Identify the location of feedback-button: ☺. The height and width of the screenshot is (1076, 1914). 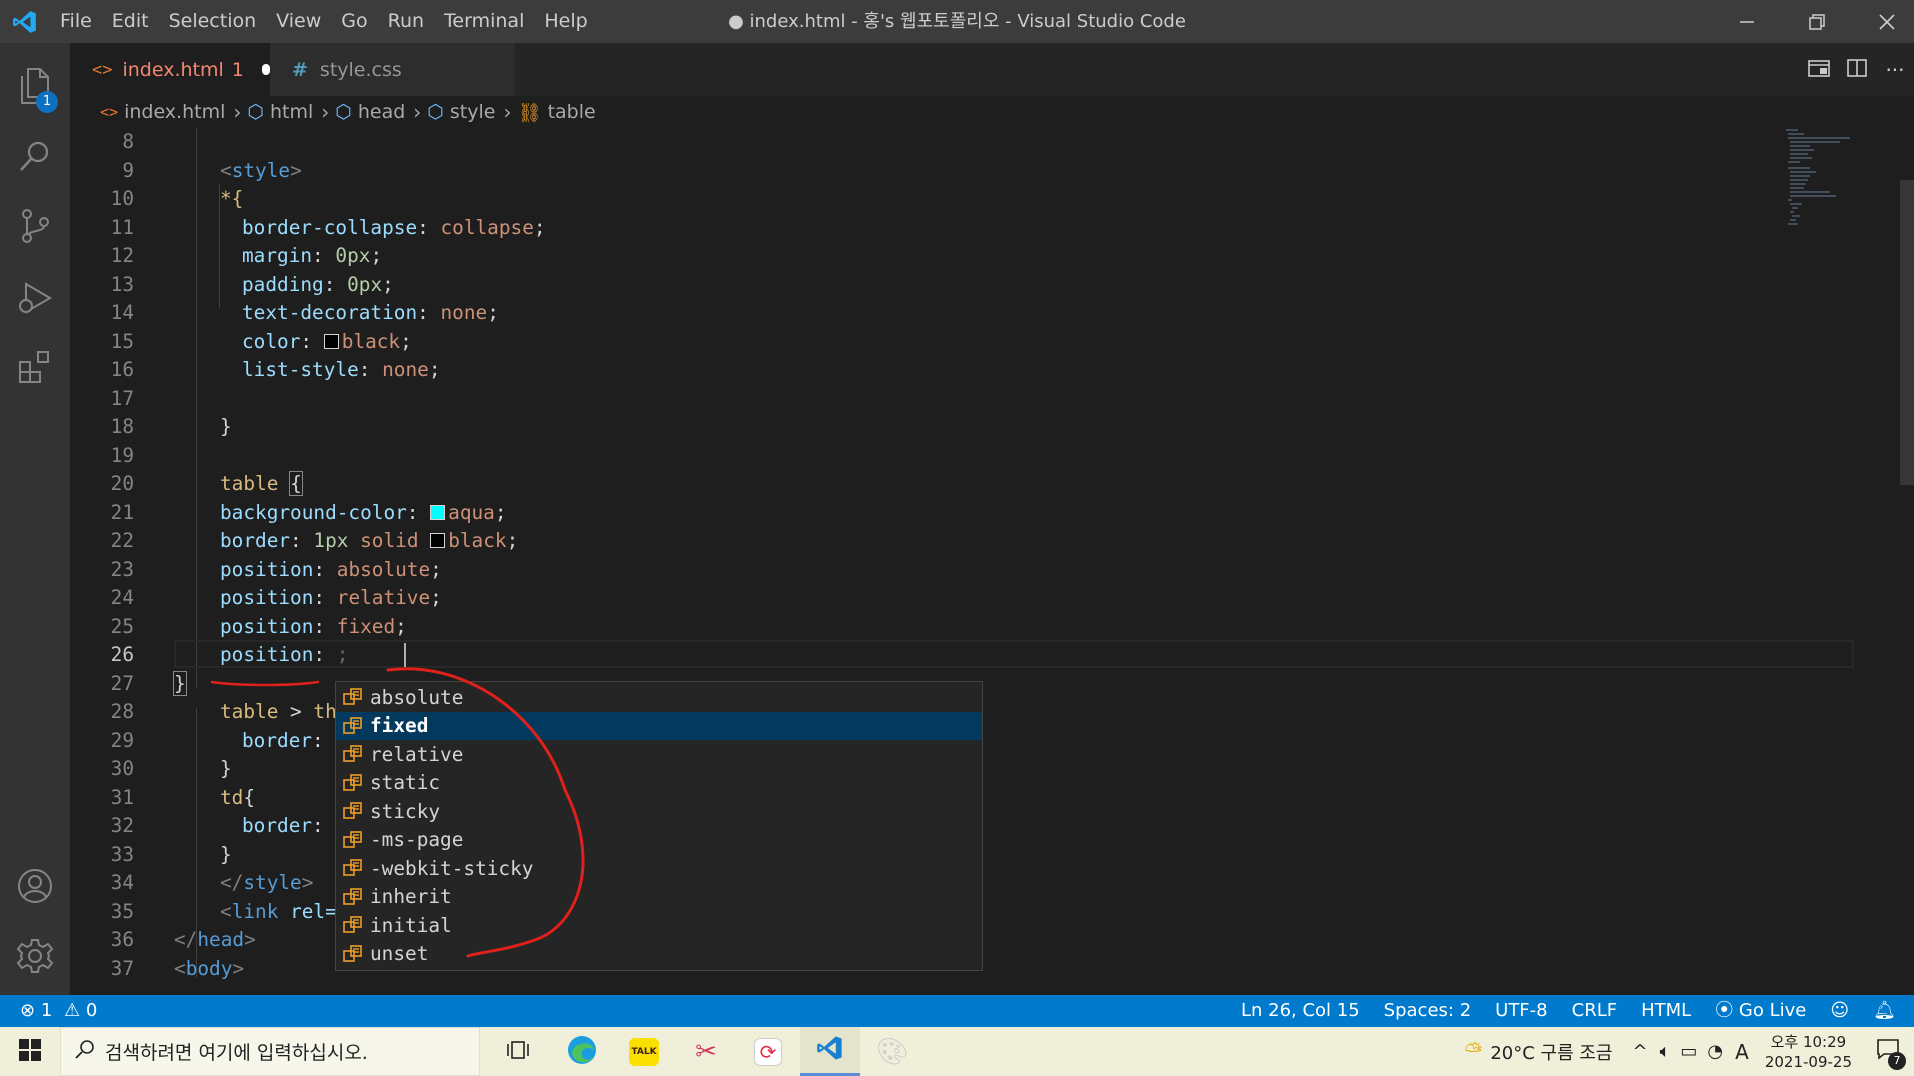
(1839, 1011).